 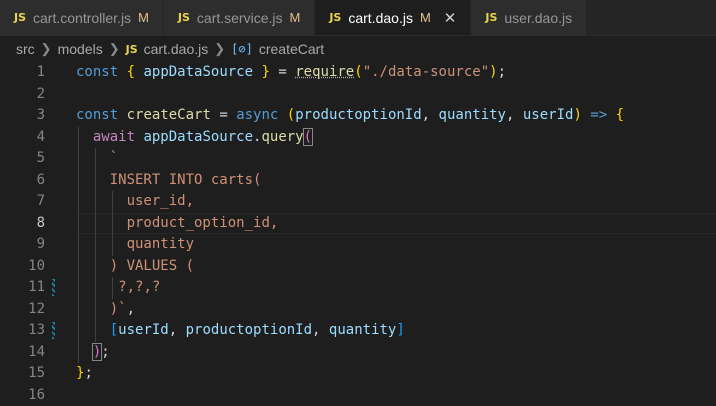 I want to click on breadcrumb-file: cart.dao.js, so click(x=176, y=49).